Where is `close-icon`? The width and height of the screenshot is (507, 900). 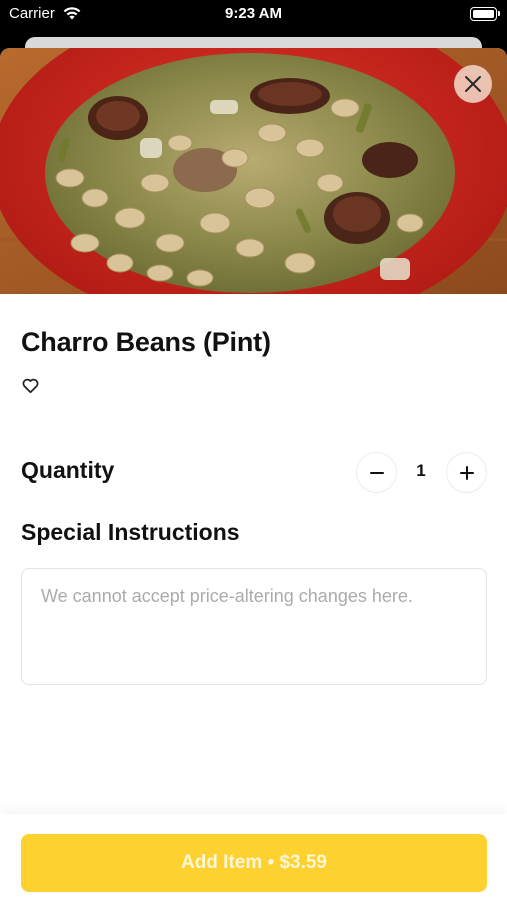
close-icon is located at coordinates (473, 84).